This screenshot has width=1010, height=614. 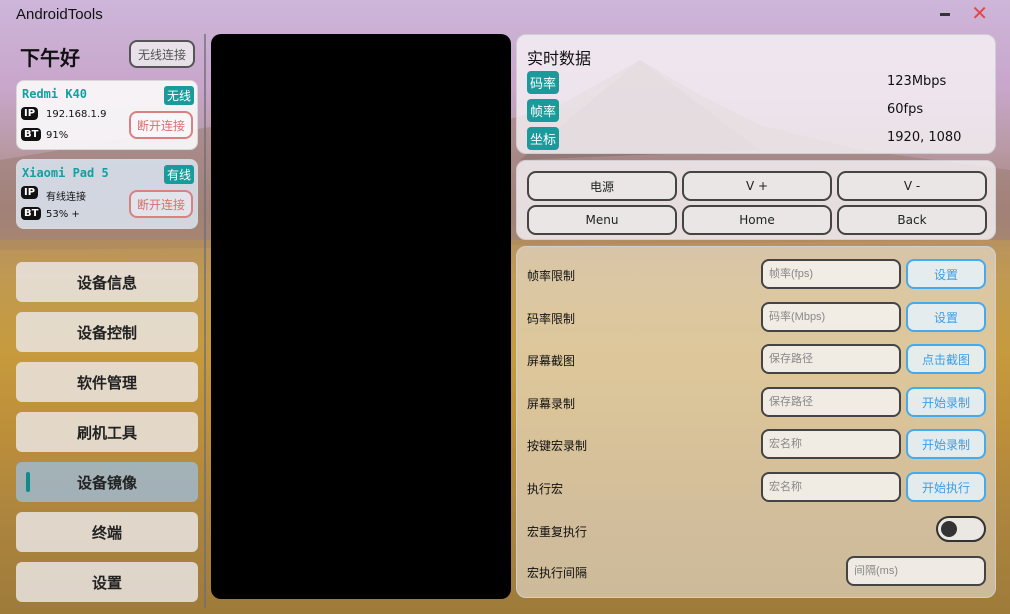 What do you see at coordinates (945, 13) in the screenshot?
I see `minimize-icon` at bounding box center [945, 13].